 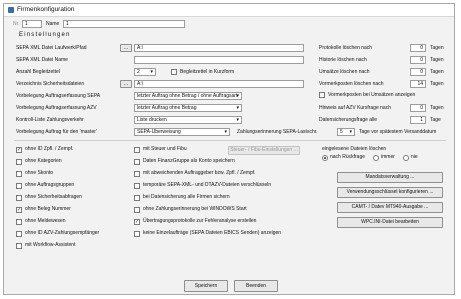 What do you see at coordinates (229, 10) in the screenshot?
I see `title-bar: Firmenkonfiguration` at bounding box center [229, 10].